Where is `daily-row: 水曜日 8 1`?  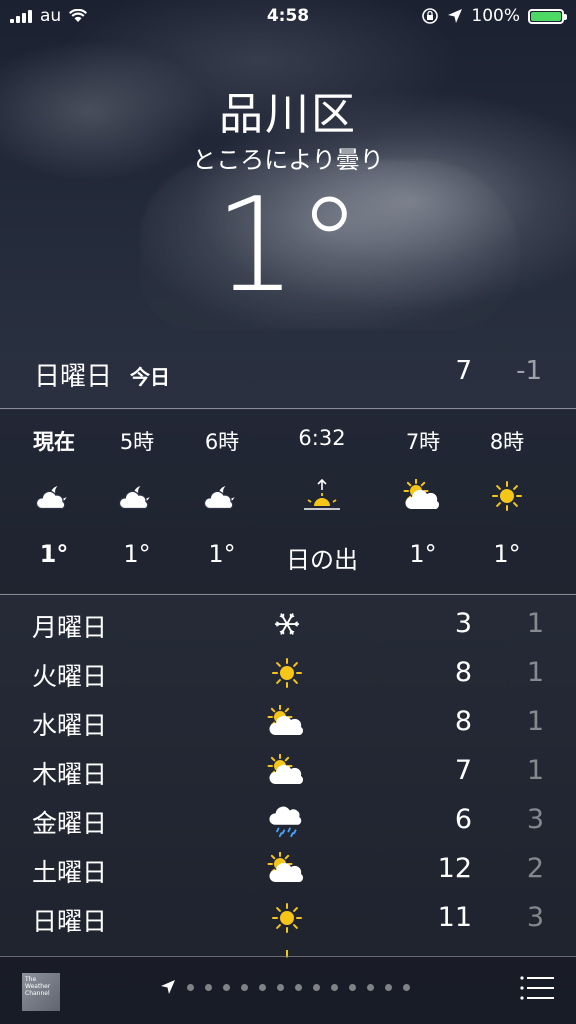 daily-row: 水曜日 8 1 is located at coordinates (288, 722).